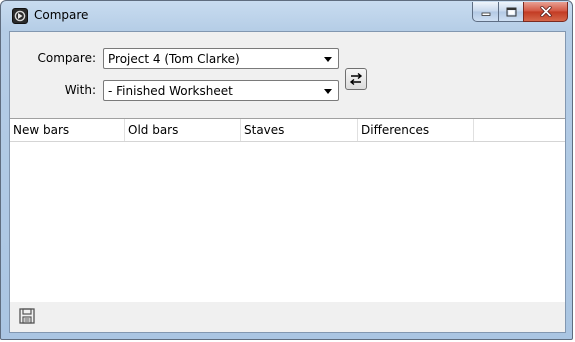 Image resolution: width=575 pixels, height=342 pixels. I want to click on column-header-filler, so click(519, 130).